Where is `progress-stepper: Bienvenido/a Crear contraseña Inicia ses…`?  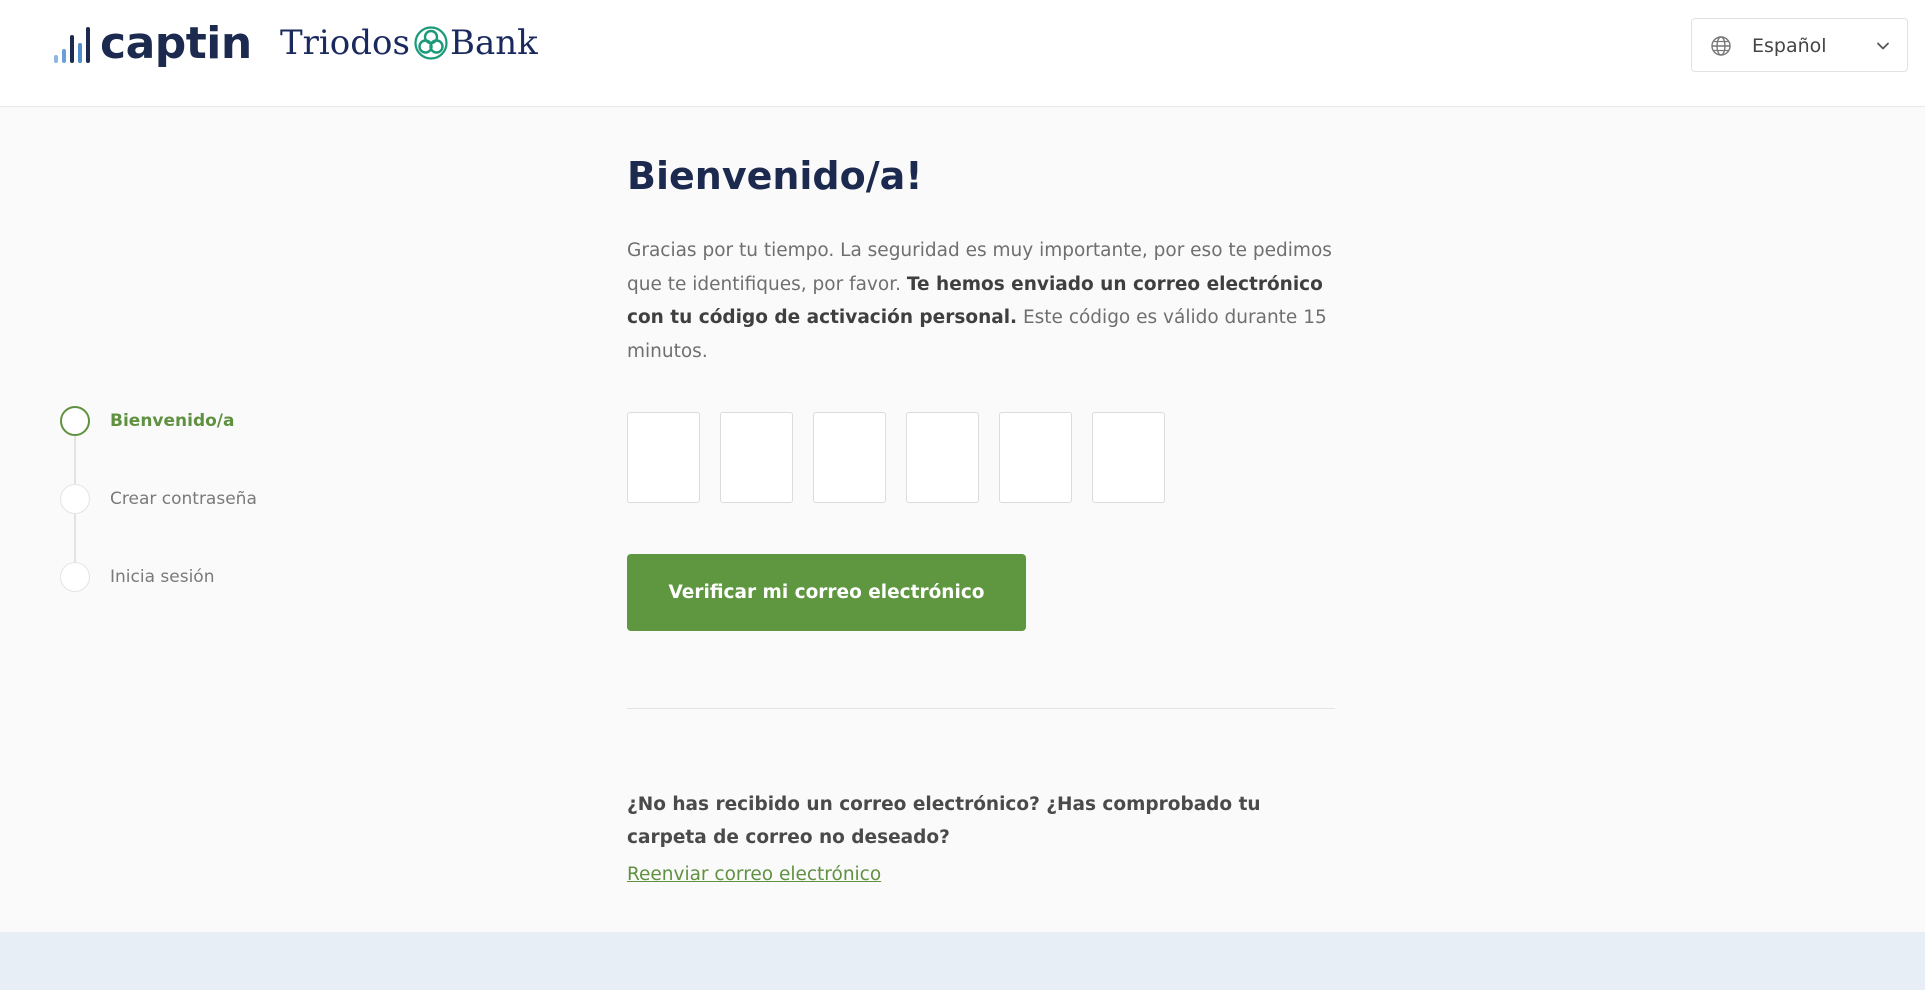
progress-stepper: Bienvenido/a Crear contraseña Inicia ses… is located at coordinates (210, 501).